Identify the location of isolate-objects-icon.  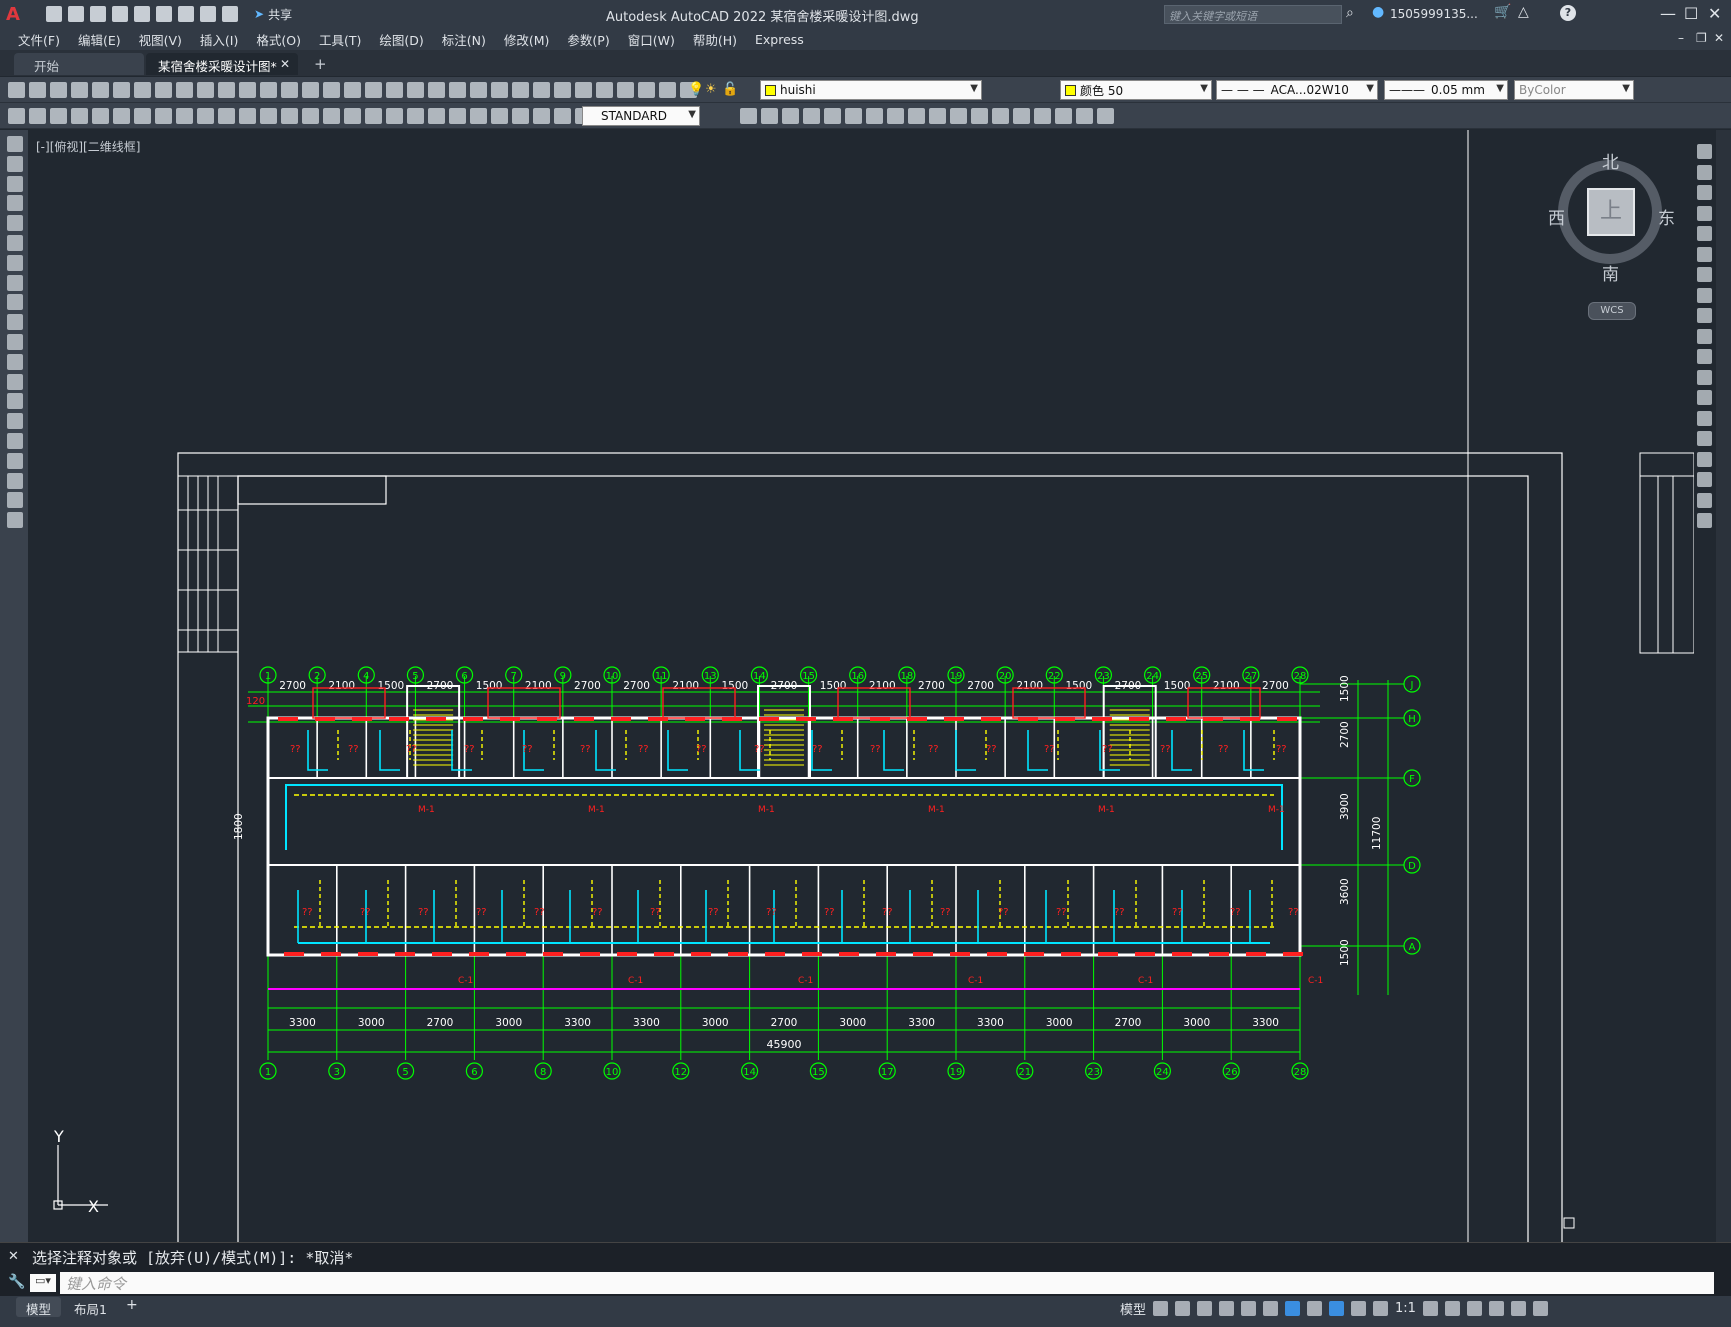
(1474, 1308).